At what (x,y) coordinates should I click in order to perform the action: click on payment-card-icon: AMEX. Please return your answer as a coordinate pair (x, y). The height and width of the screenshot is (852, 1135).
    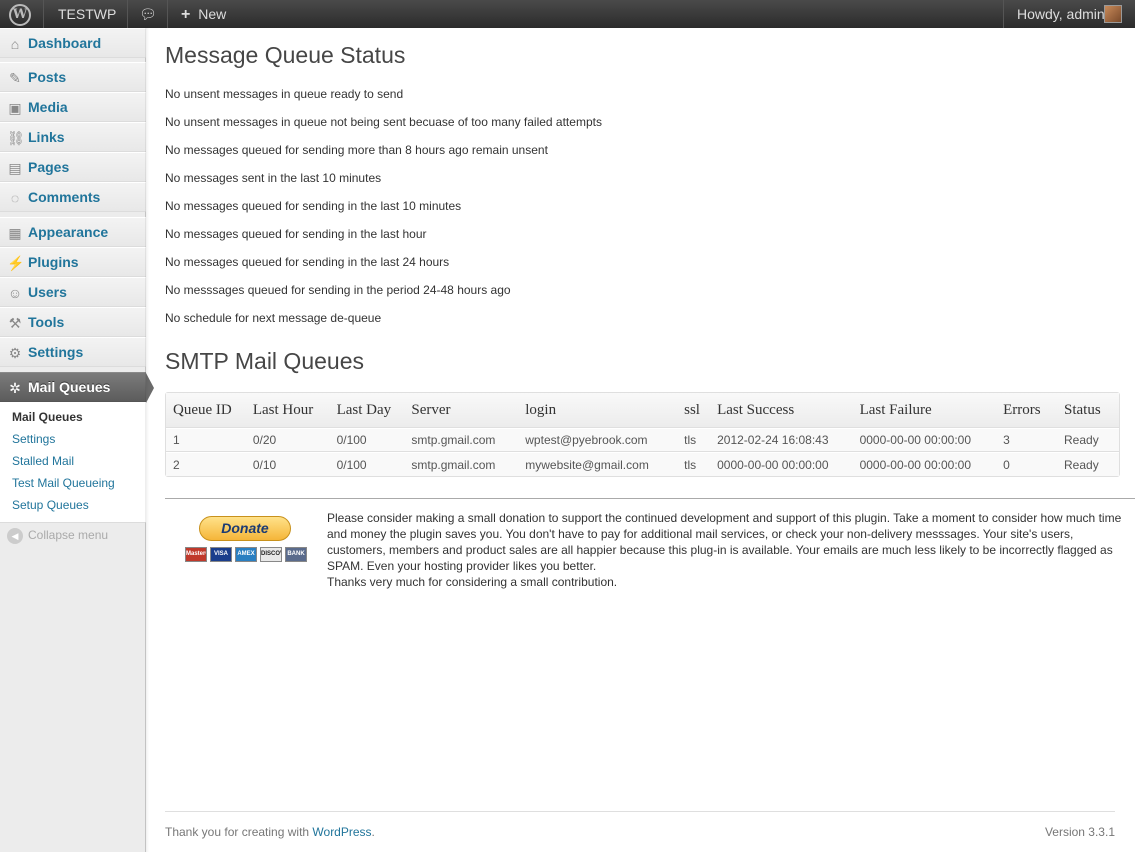
    Looking at the image, I should click on (246, 554).